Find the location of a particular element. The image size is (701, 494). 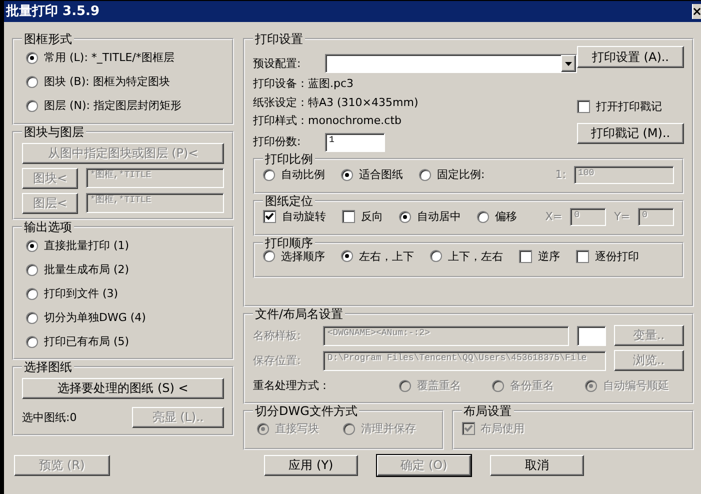

setup-button: 打印设置 (A).. is located at coordinates (630, 57).